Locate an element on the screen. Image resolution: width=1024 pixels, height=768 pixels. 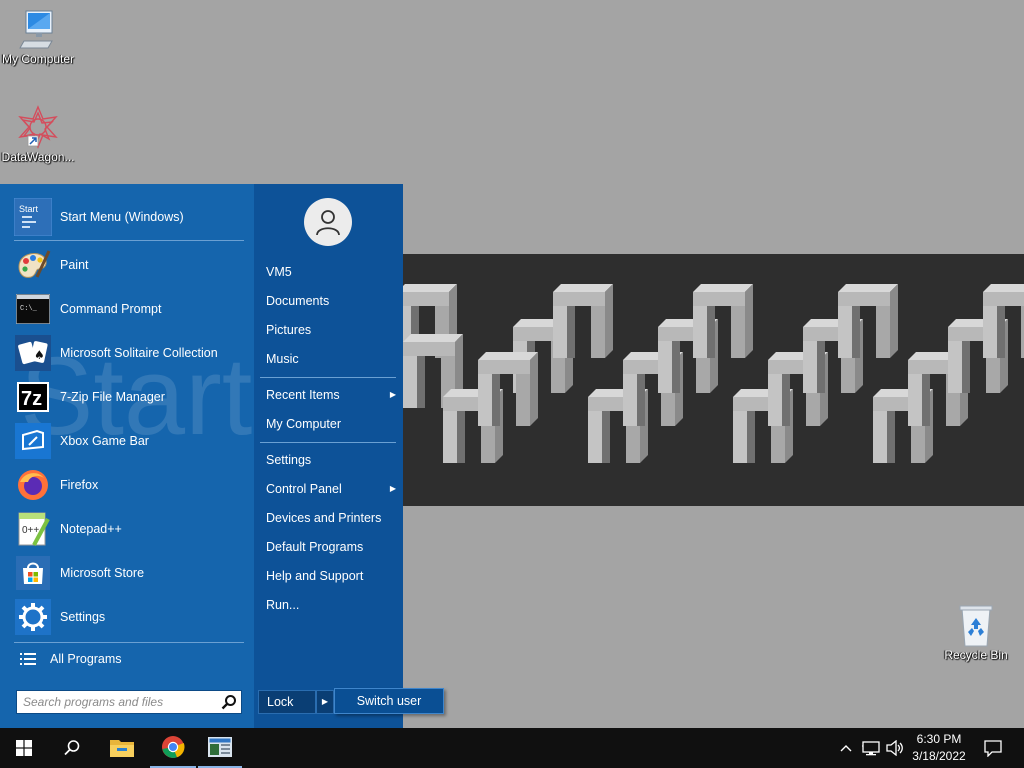
program-label: Paint is located at coordinates (74, 265).